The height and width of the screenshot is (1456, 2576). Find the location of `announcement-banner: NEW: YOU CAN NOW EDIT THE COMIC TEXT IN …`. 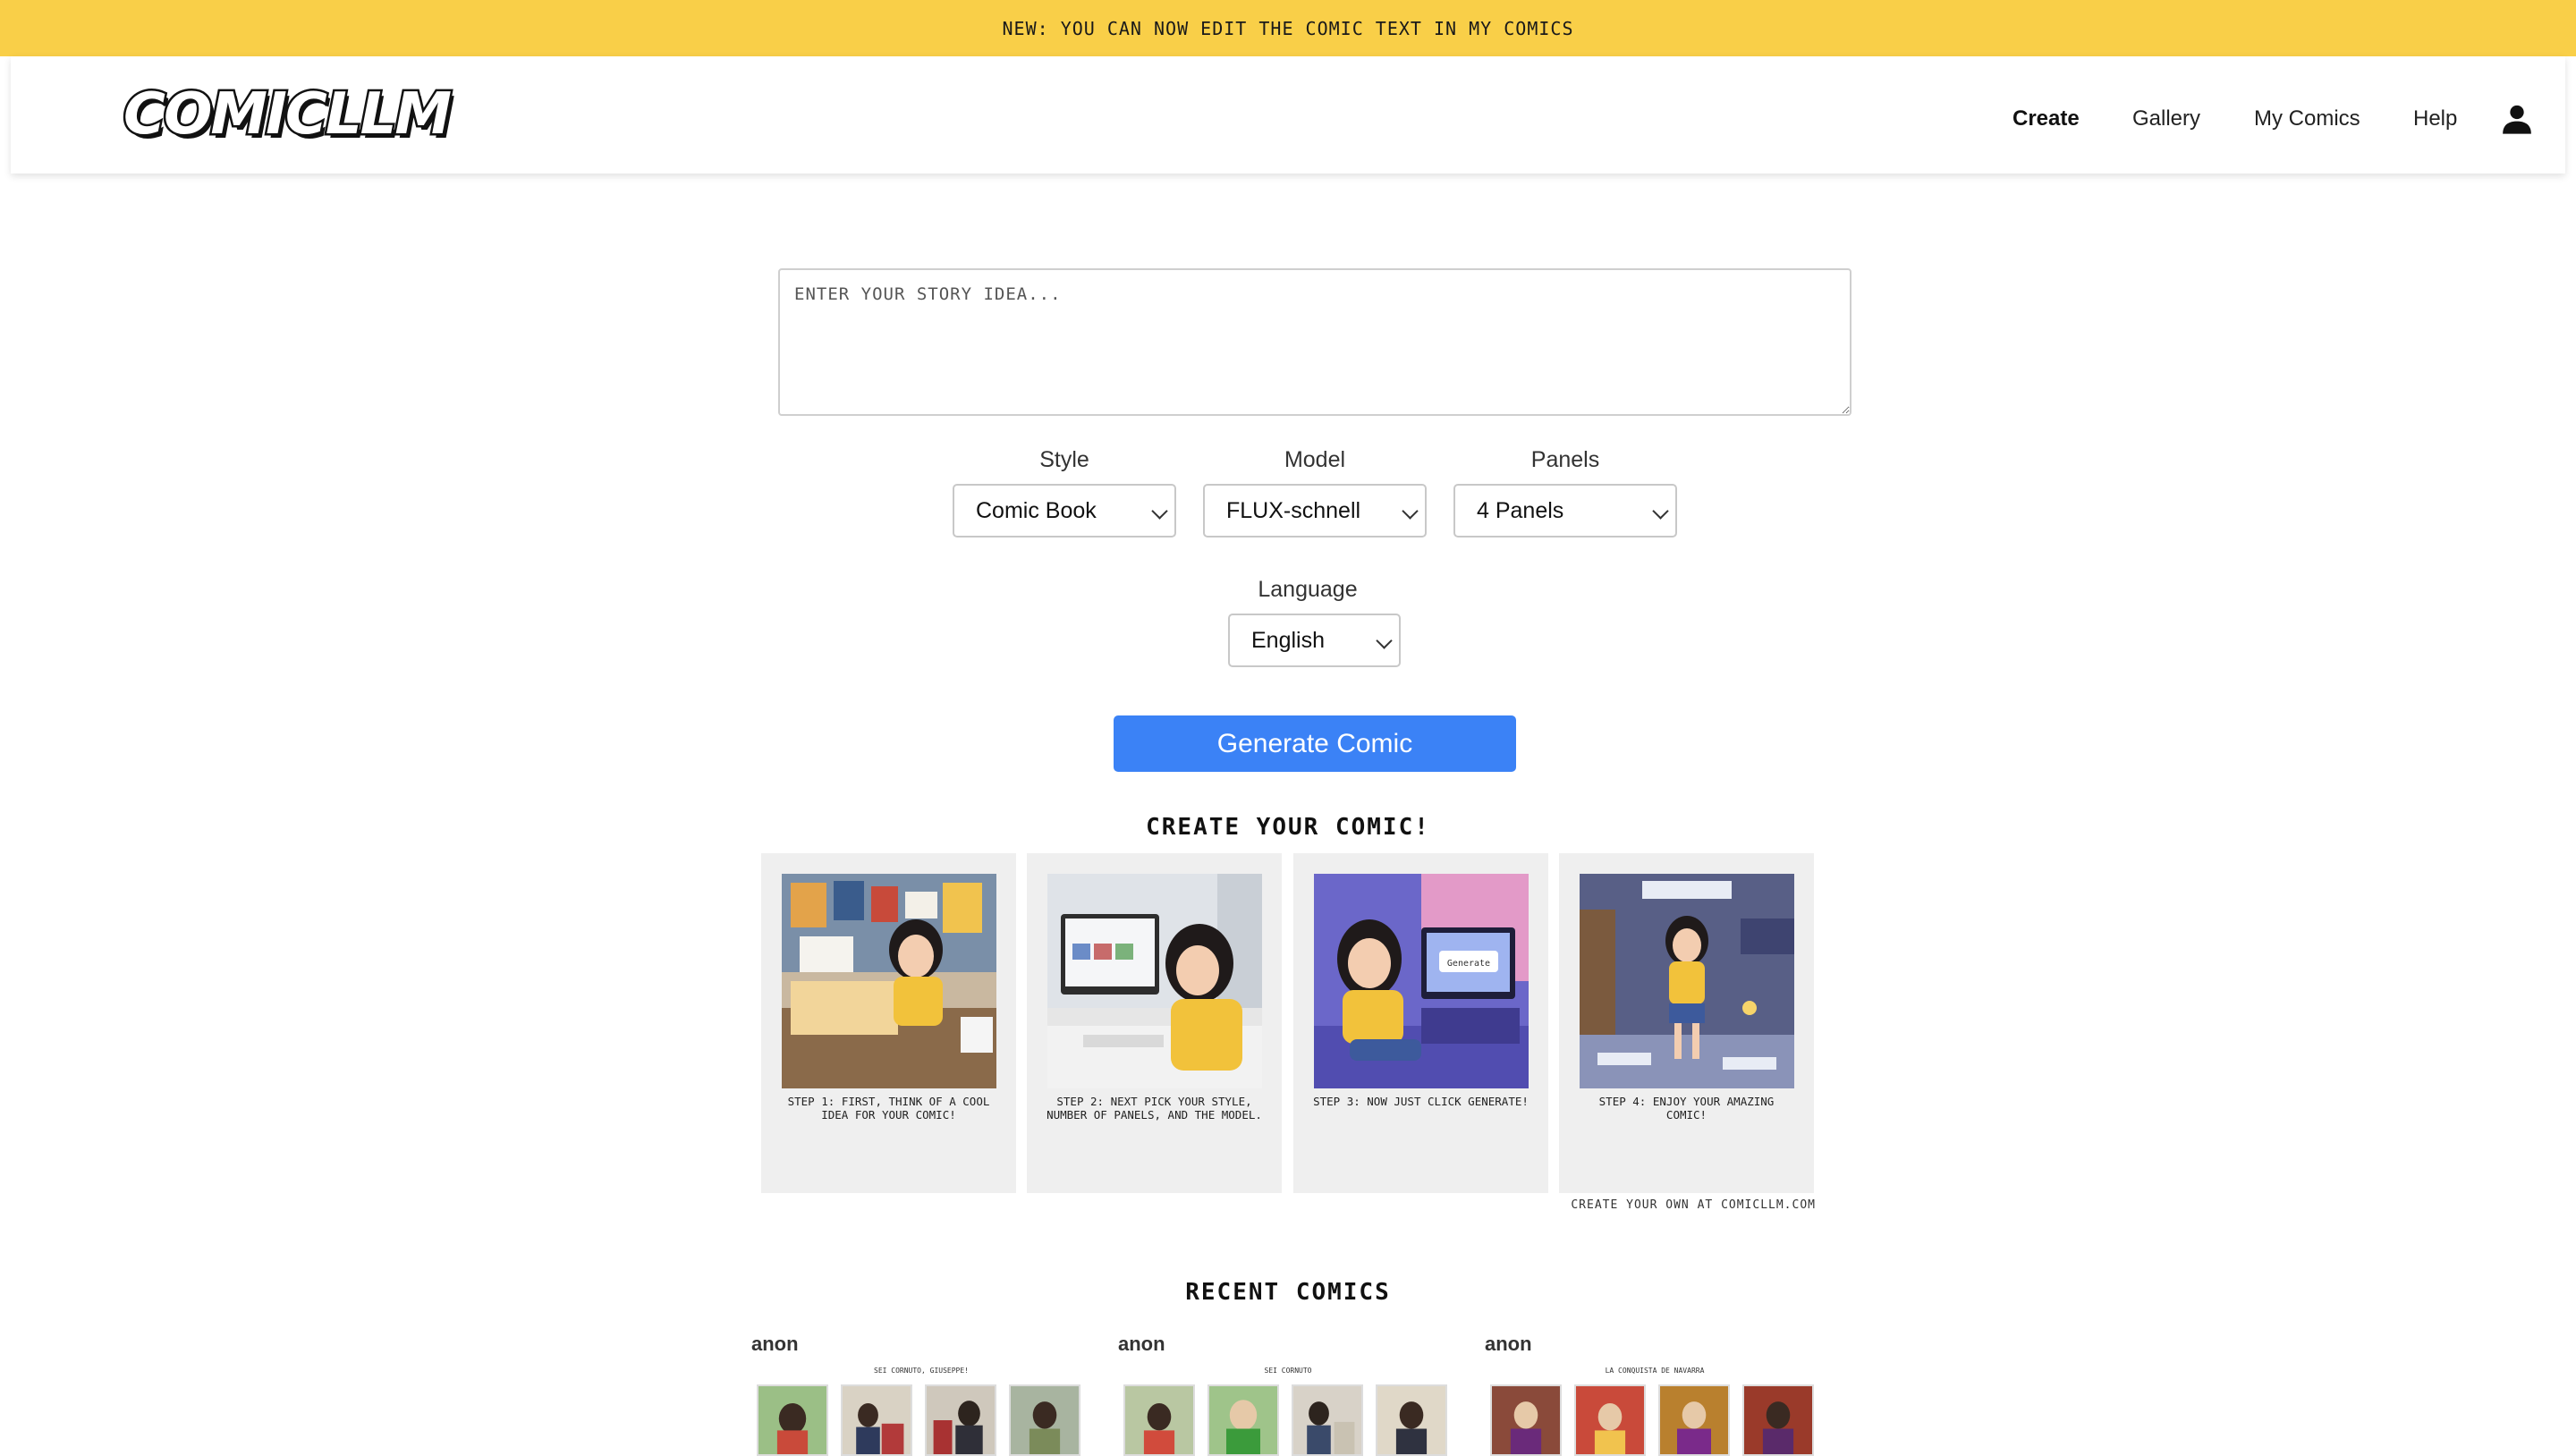

announcement-banner: NEW: YOU CAN NOW EDIT THE COMIC TEXT IN … is located at coordinates (1288, 28).